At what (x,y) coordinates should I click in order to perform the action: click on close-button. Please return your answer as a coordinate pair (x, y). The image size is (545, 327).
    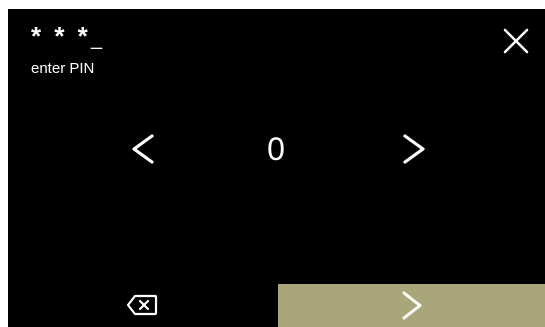
    Looking at the image, I should click on (516, 41).